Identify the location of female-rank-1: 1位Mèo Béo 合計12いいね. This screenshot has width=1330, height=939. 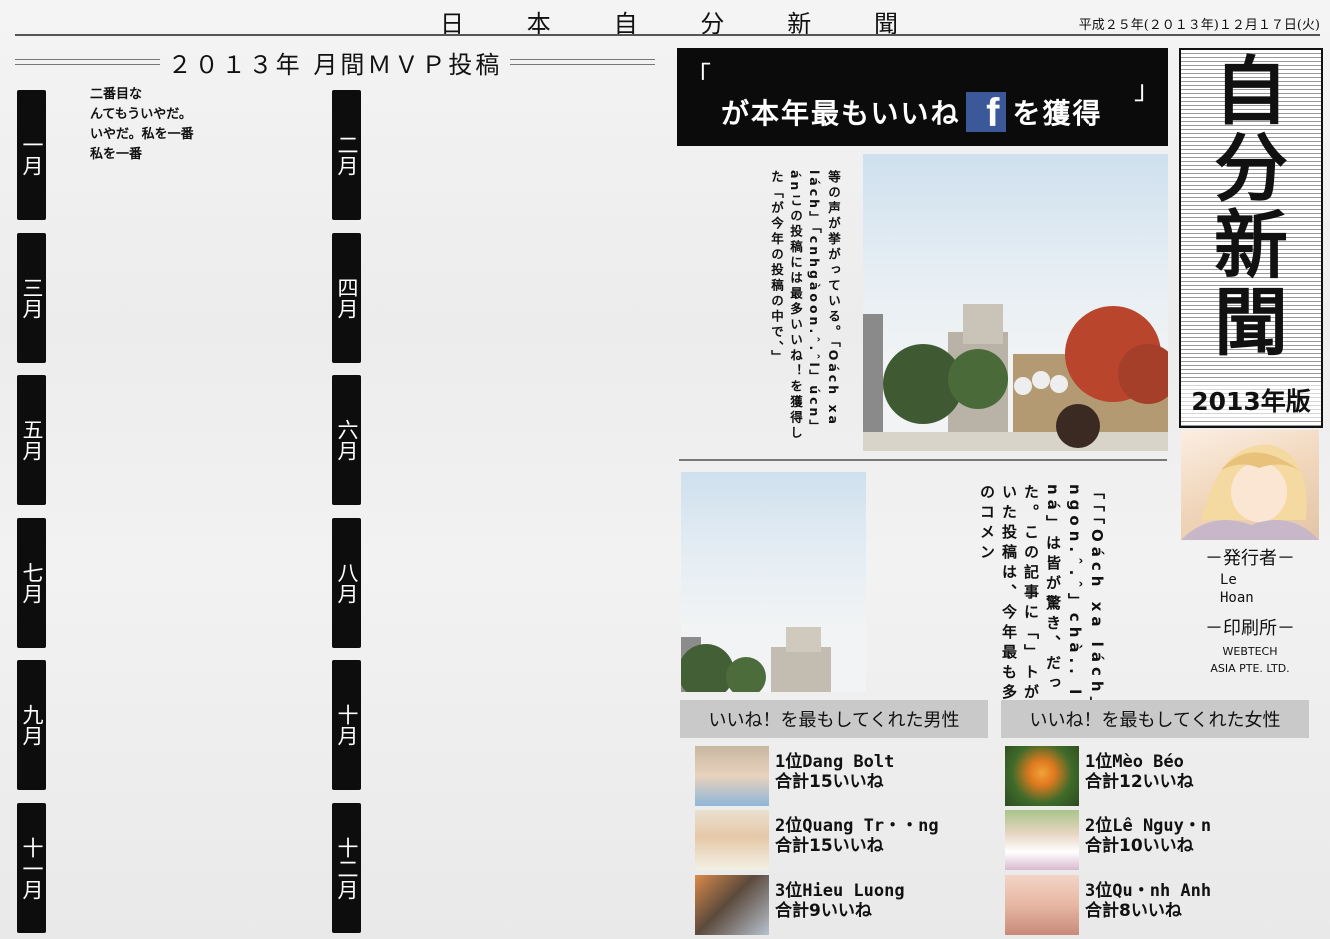
(1155, 776).